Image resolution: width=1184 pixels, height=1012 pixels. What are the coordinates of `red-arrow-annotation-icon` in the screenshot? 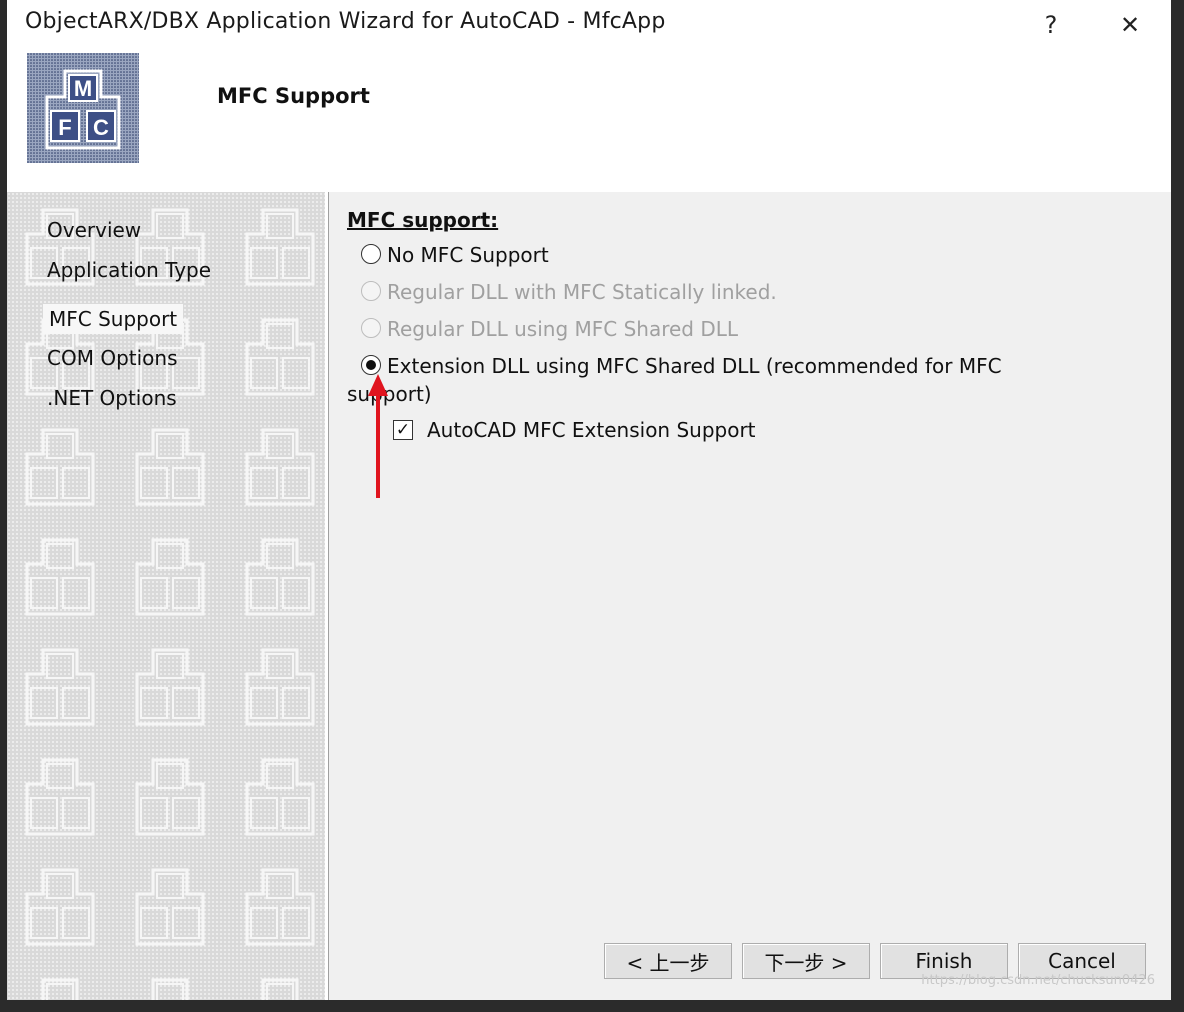 It's located at (378, 436).